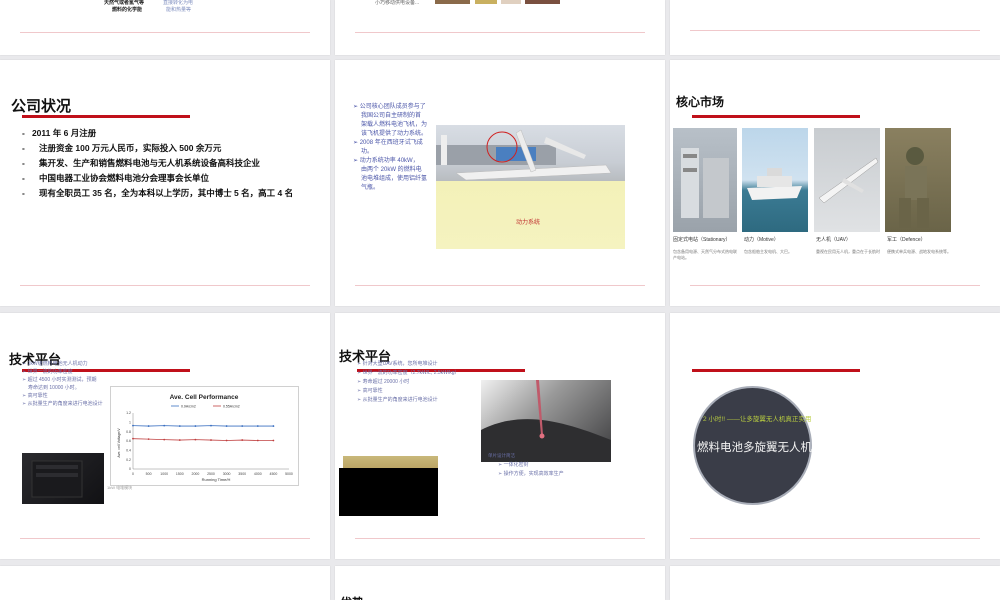 The image size is (1000, 600). Describe the element at coordinates (774, 184) in the screenshot. I see `ship-illustration` at that location.